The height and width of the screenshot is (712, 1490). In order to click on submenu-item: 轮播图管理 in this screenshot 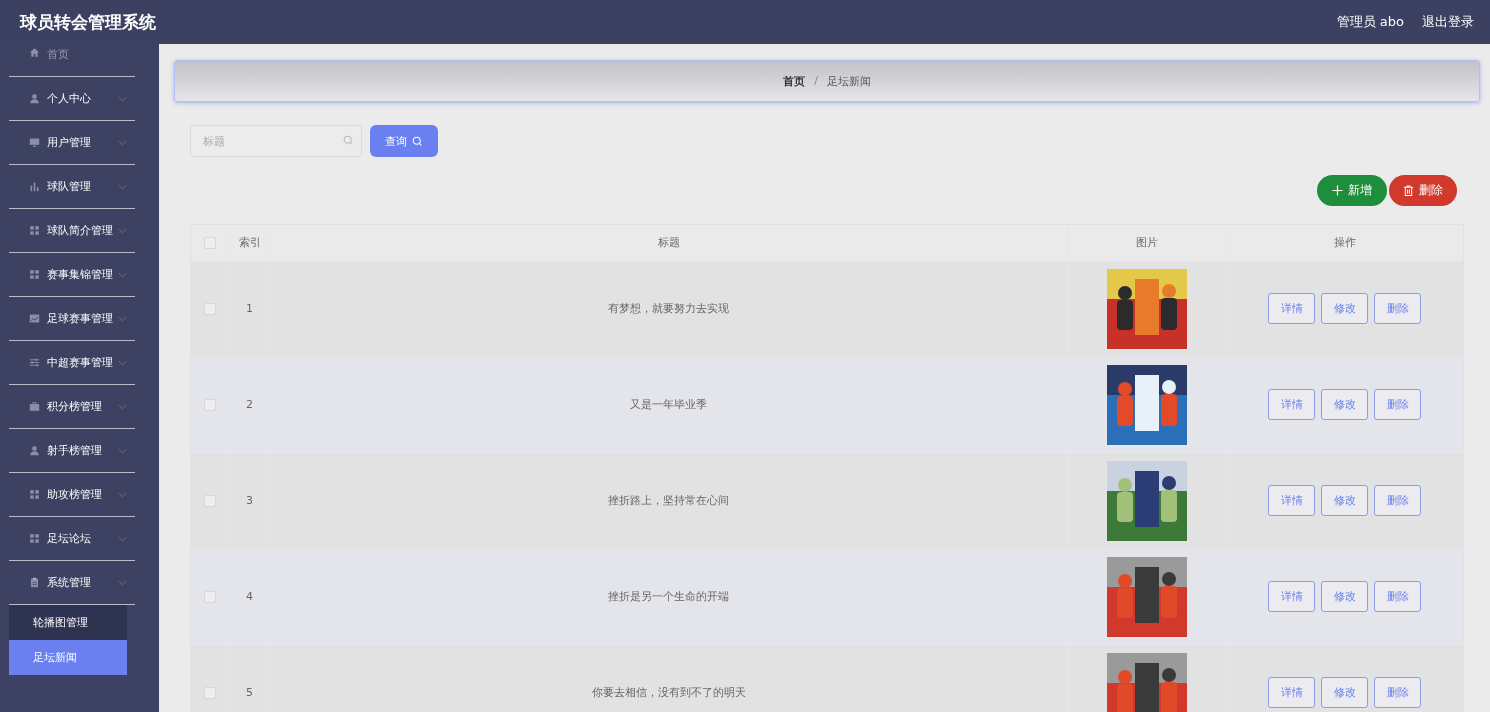, I will do `click(68, 622)`.